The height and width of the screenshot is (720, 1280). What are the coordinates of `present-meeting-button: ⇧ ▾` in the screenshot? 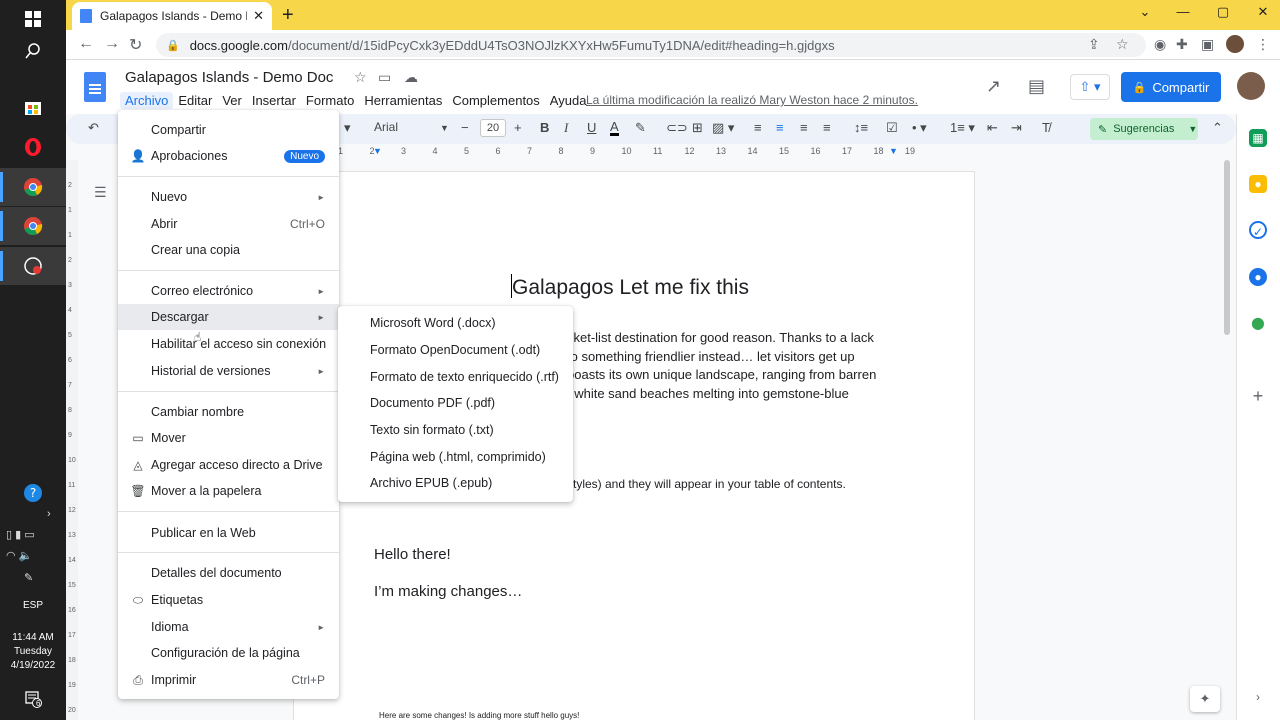 It's located at (1090, 87).